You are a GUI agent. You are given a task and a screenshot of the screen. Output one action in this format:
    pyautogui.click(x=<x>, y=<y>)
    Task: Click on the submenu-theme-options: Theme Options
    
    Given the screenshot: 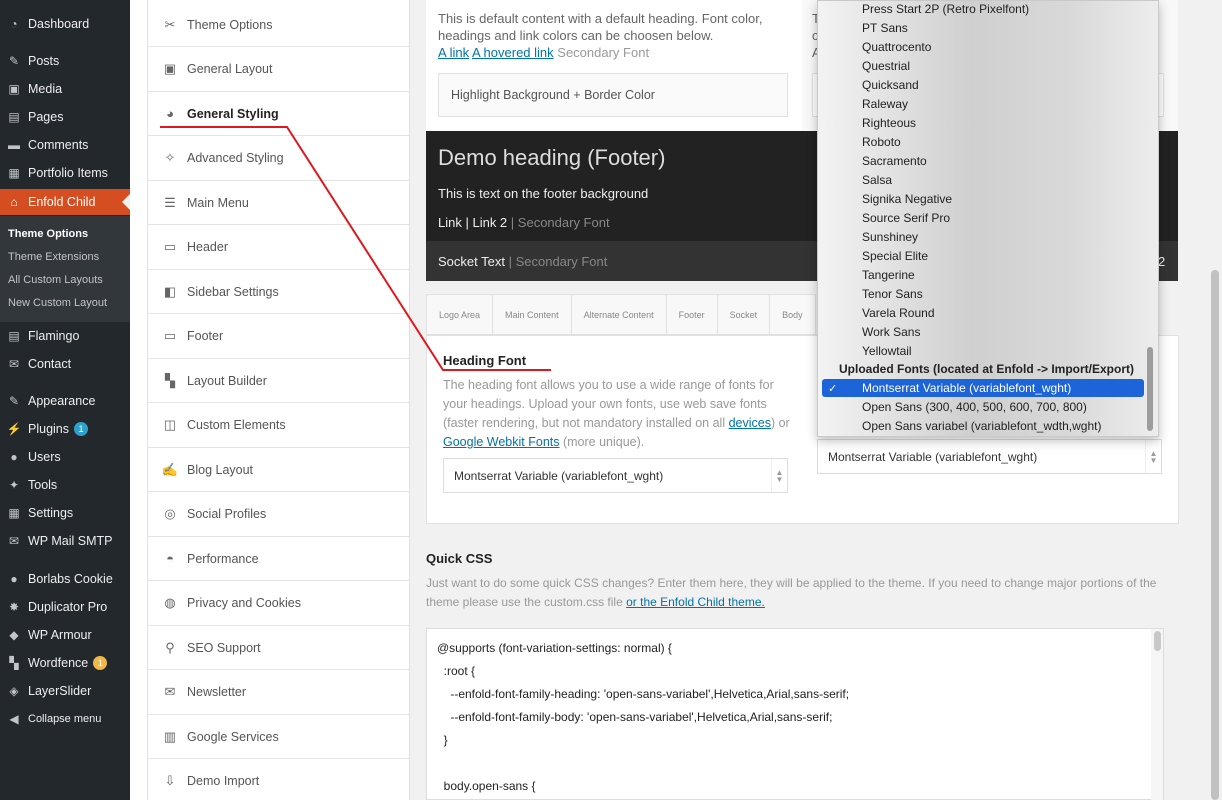 What is the action you would take?
    pyautogui.click(x=48, y=234)
    